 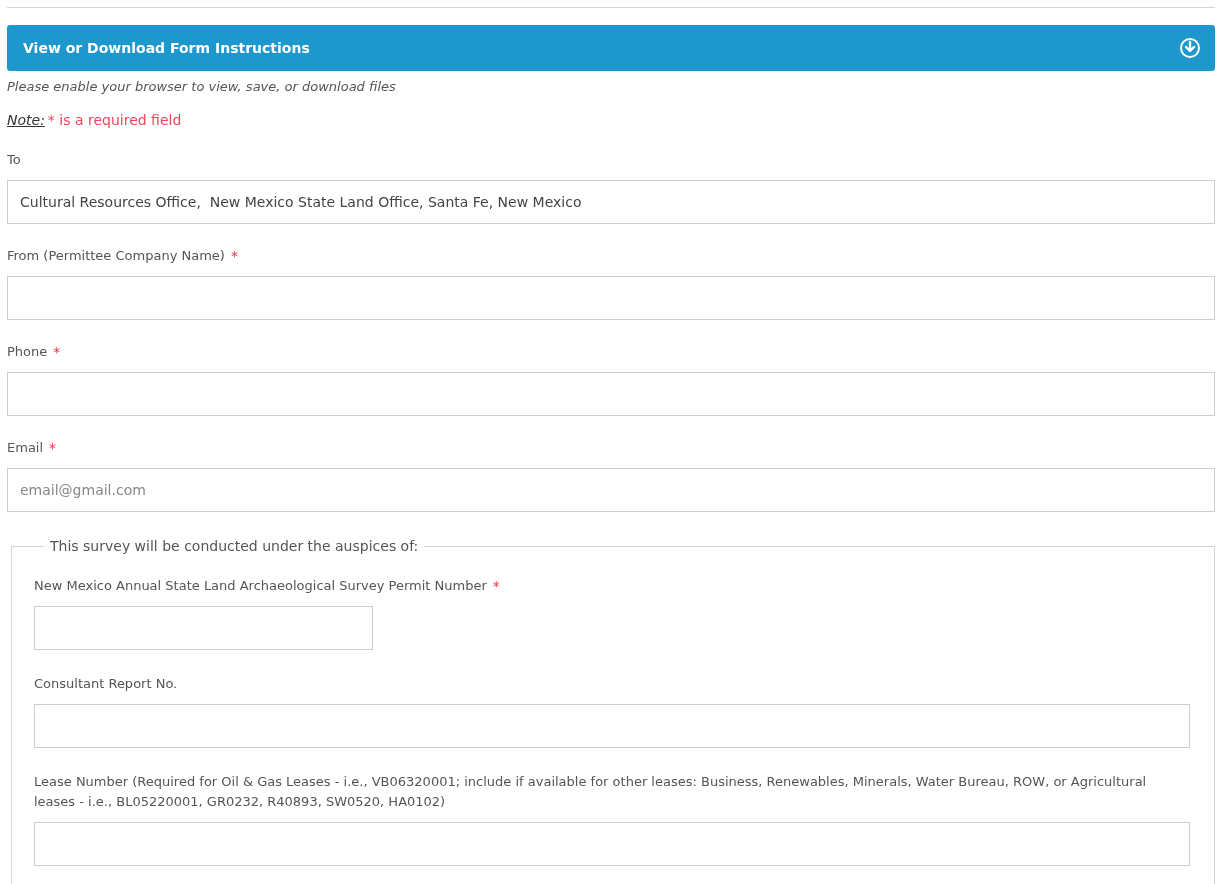 I want to click on download-icon, so click(x=1190, y=48).